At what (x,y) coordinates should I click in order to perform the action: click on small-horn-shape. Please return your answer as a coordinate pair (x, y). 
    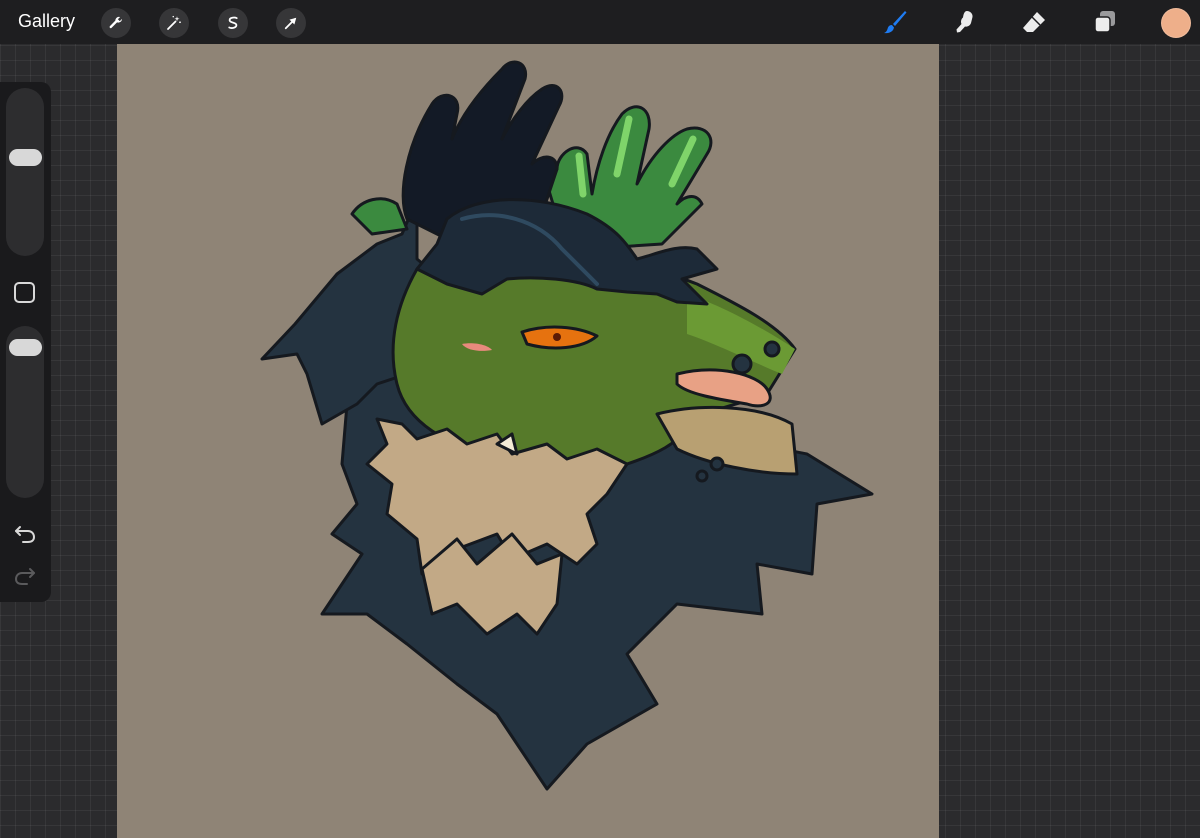
    Looking at the image, I should click on (379, 216).